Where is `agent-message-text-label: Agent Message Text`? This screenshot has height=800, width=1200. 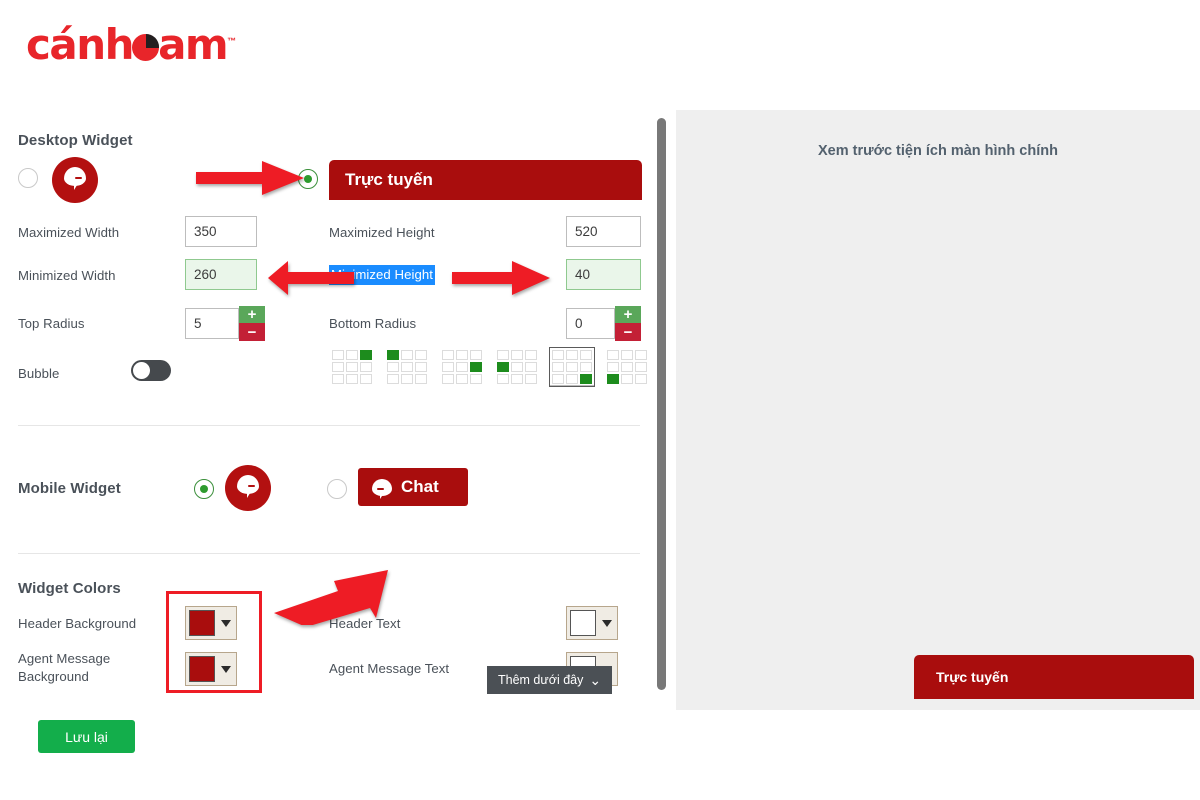 agent-message-text-label: Agent Message Text is located at coordinates (389, 668).